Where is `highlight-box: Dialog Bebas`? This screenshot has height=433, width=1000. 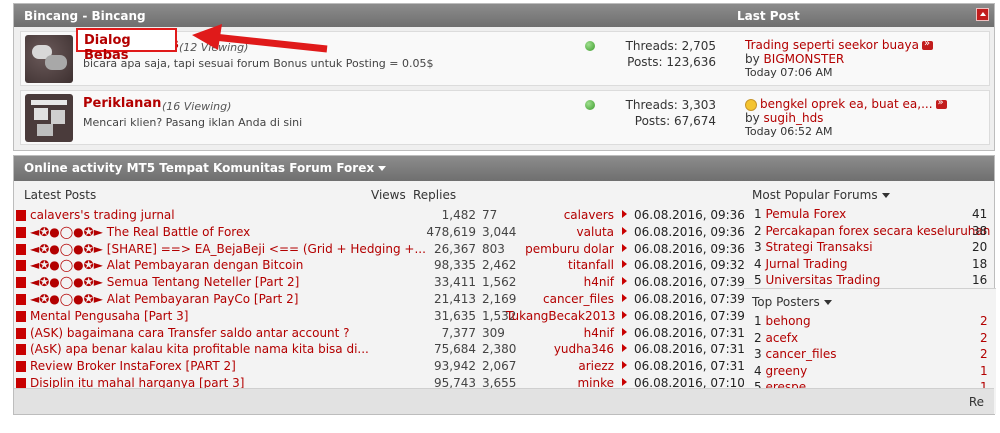 highlight-box: Dialog Bebas is located at coordinates (126, 45).